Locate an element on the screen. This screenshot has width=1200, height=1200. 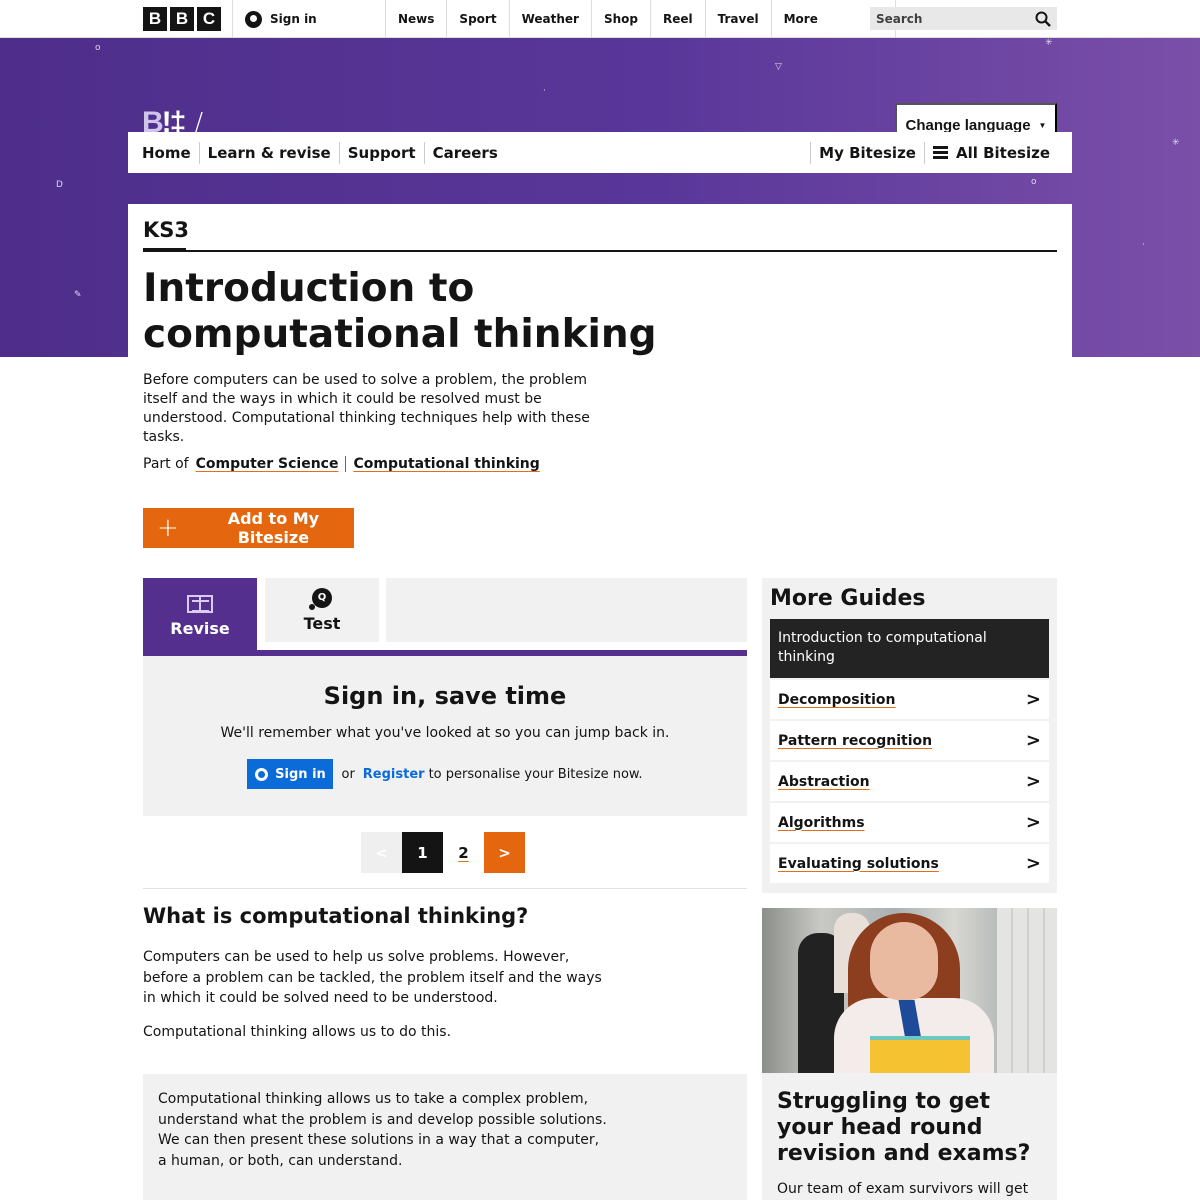
decorative-pencil-icon: ✎ is located at coordinates (78, 295).